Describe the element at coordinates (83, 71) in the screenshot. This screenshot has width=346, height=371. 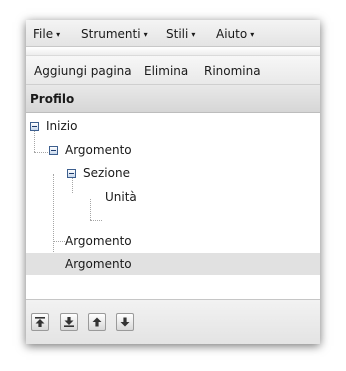
I see `add-page-button: Aggiungi pagina` at that location.